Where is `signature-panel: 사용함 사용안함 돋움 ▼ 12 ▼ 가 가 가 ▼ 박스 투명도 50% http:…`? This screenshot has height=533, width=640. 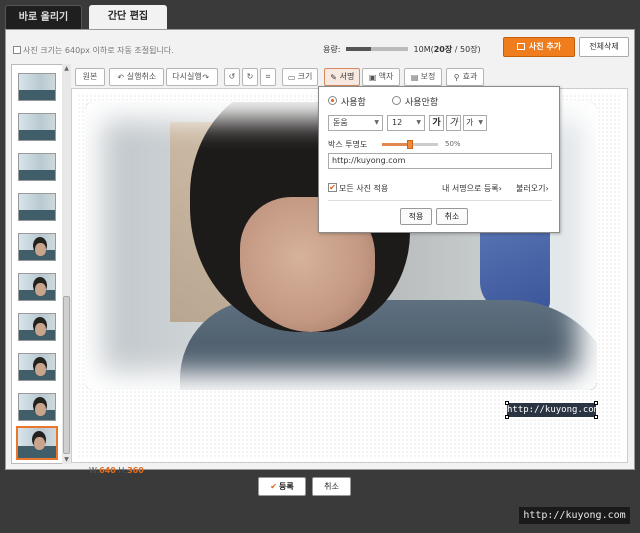 signature-panel: 사용함 사용안함 돋움 ▼ 12 ▼ 가 가 가 ▼ 박스 투명도 50% http:… is located at coordinates (439, 159).